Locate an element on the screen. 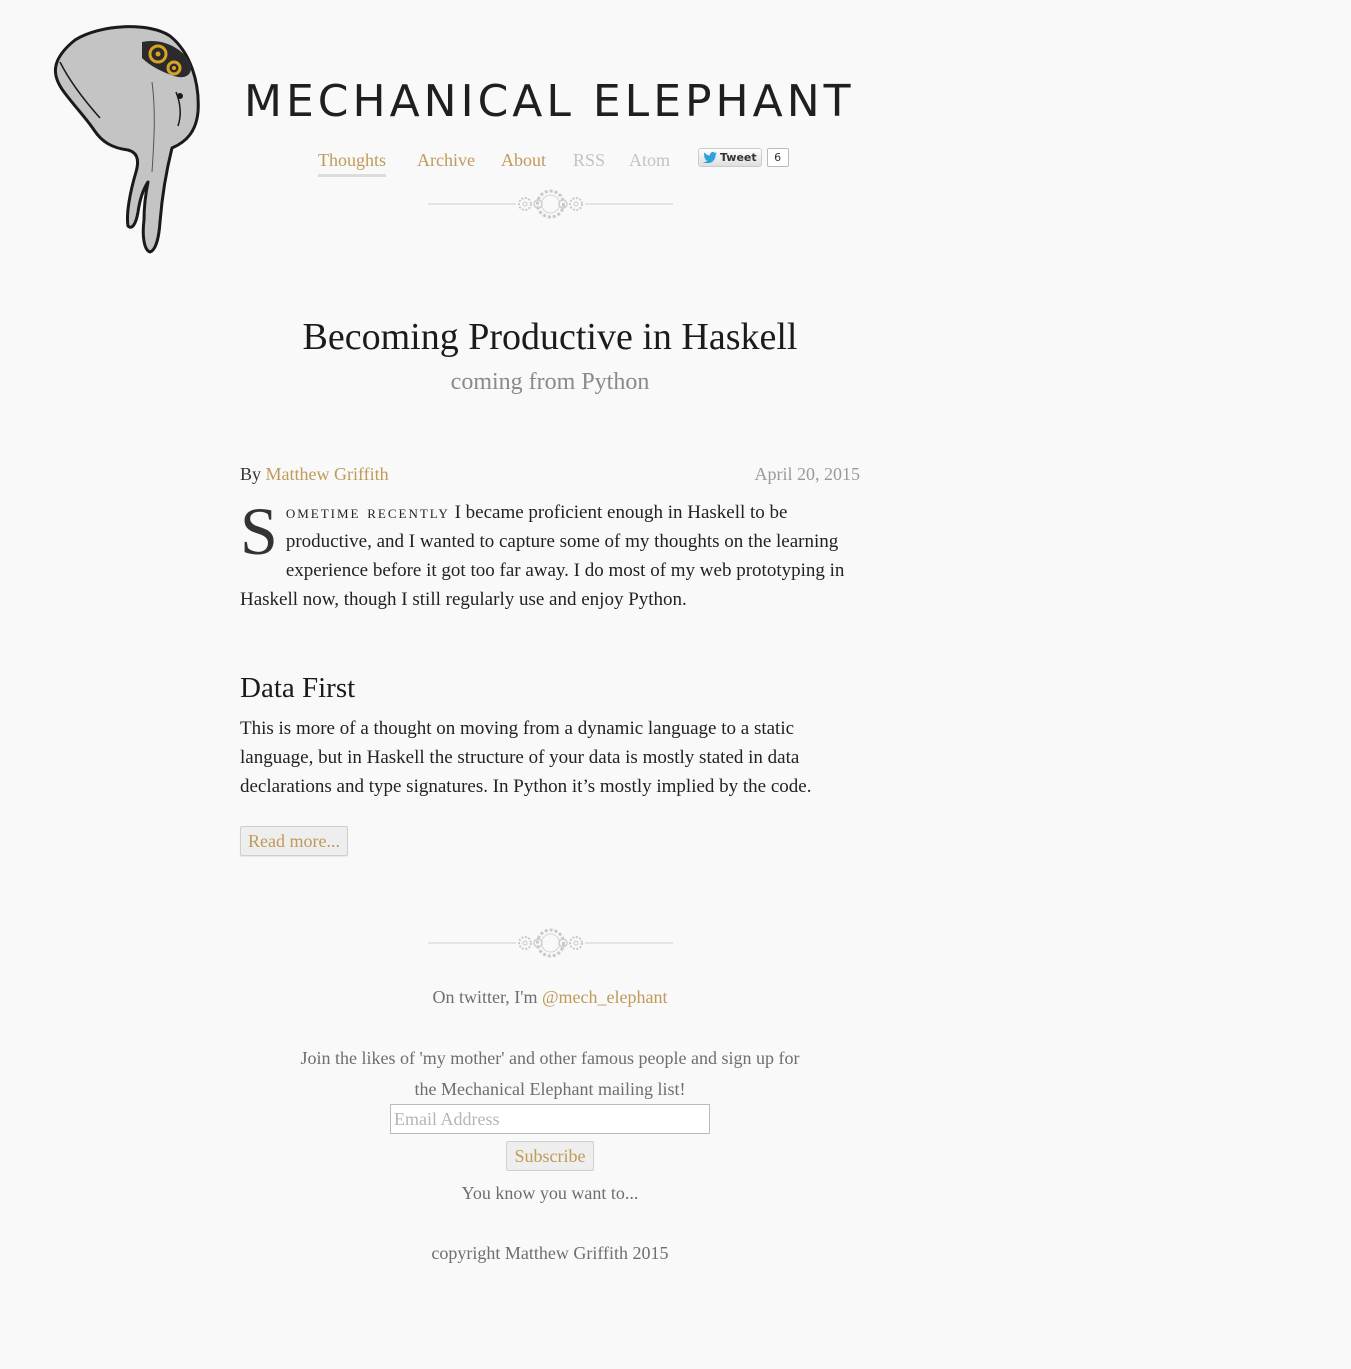 This screenshot has width=1351, height=1369. intro-smallcaps: ometime recently is located at coordinates (367, 512).